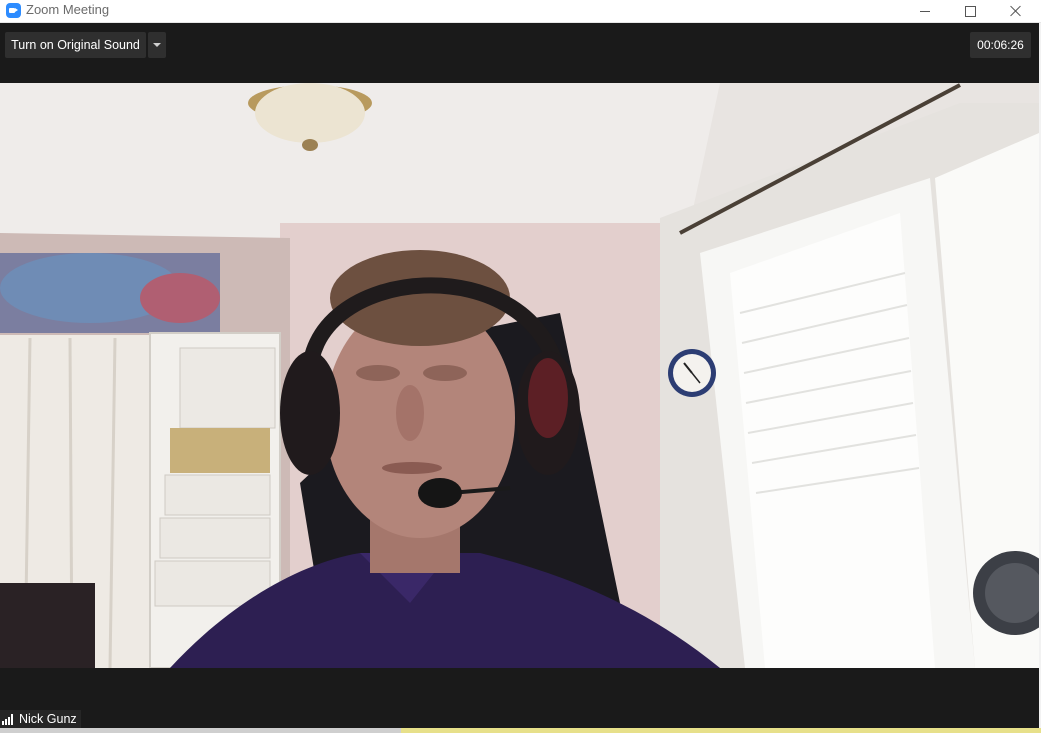  I want to click on minimize-icon, so click(925, 11).